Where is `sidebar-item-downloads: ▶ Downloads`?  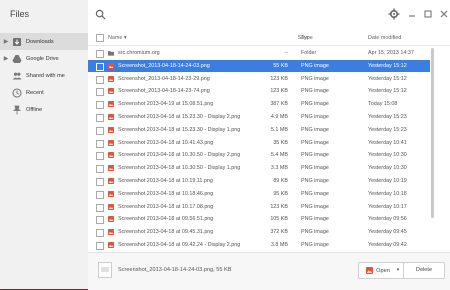
sidebar-item-downloads: ▶ Downloads is located at coordinates (44, 41).